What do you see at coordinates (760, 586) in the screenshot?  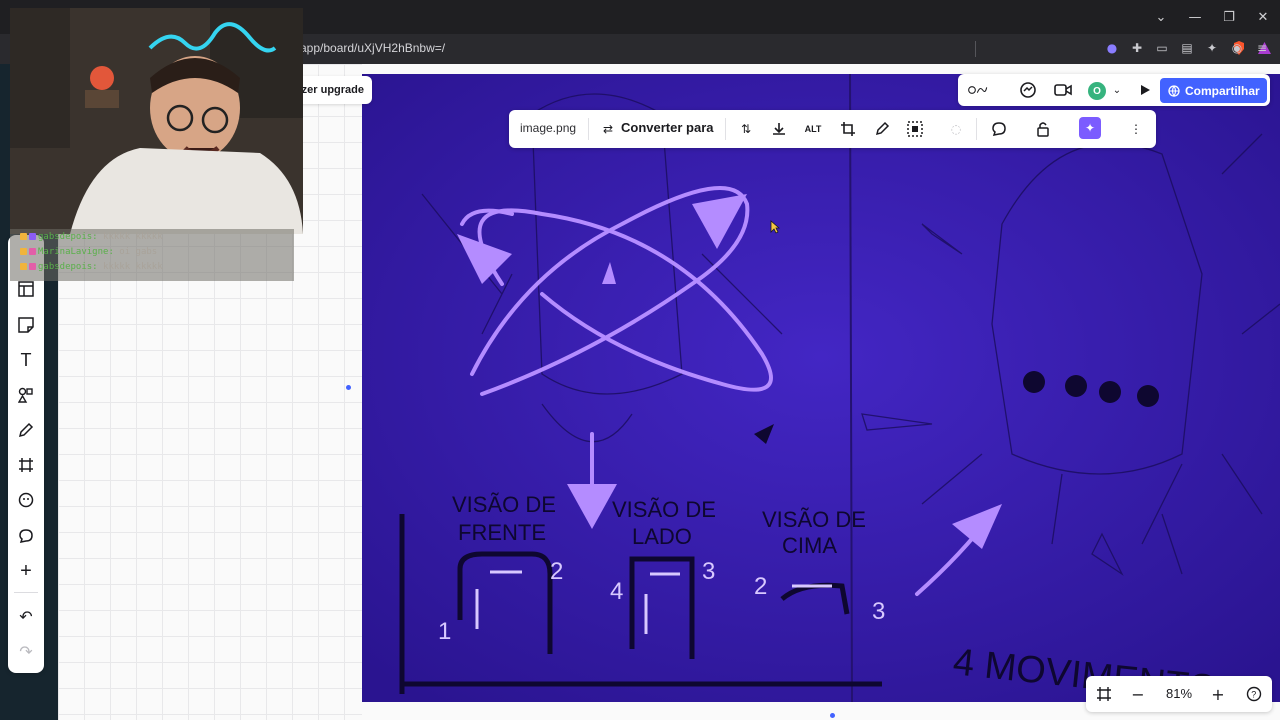 I see `sketch-number-2b: 2` at bounding box center [760, 586].